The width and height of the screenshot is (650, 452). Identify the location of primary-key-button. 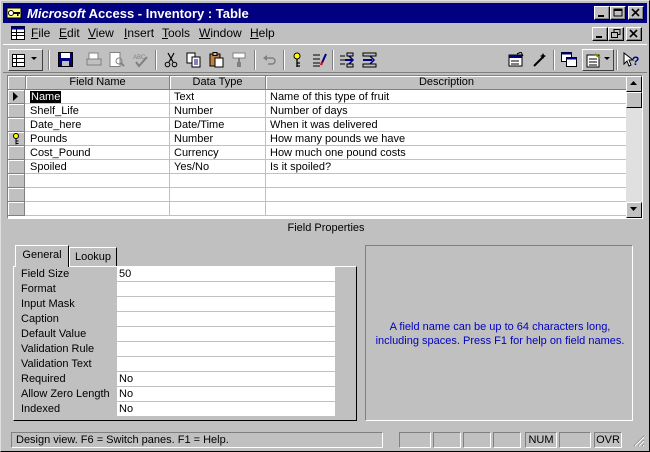
(298, 60).